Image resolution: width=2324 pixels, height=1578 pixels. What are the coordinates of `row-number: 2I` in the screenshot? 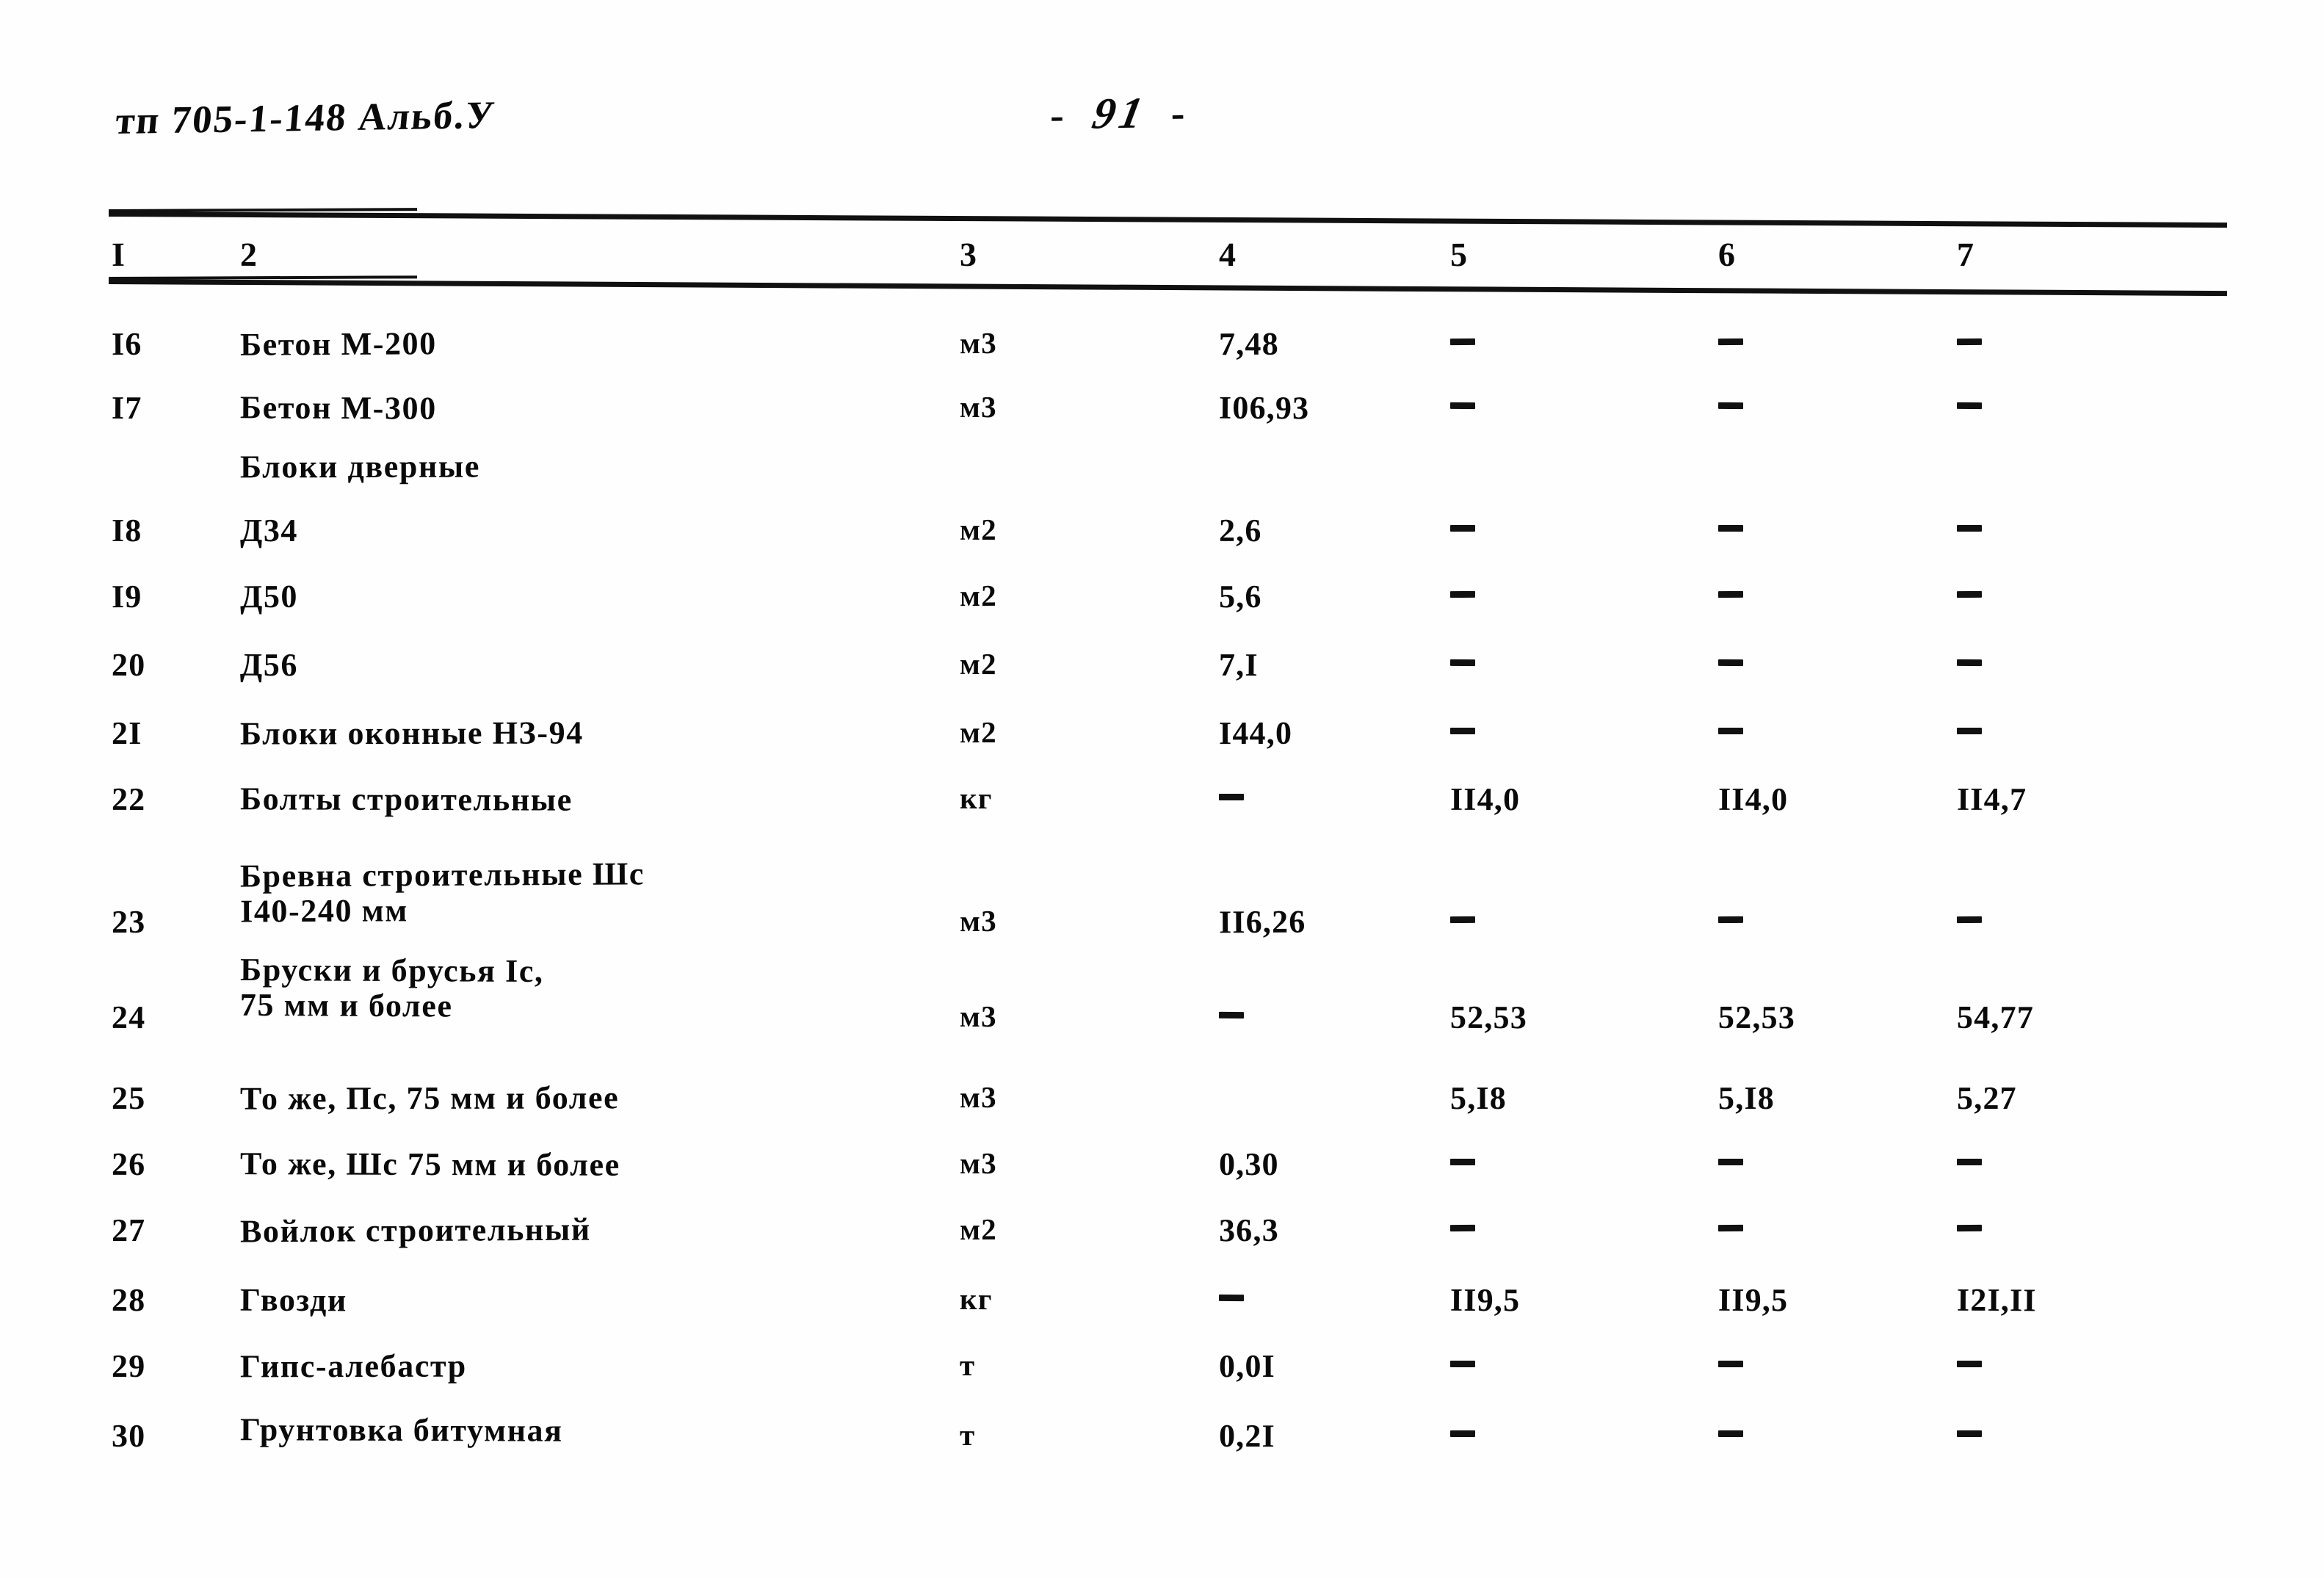 It's located at (126, 733).